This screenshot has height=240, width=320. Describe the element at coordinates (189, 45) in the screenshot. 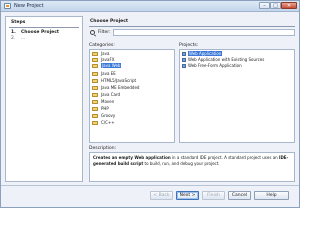

I see `projects-label: Projects:` at that location.